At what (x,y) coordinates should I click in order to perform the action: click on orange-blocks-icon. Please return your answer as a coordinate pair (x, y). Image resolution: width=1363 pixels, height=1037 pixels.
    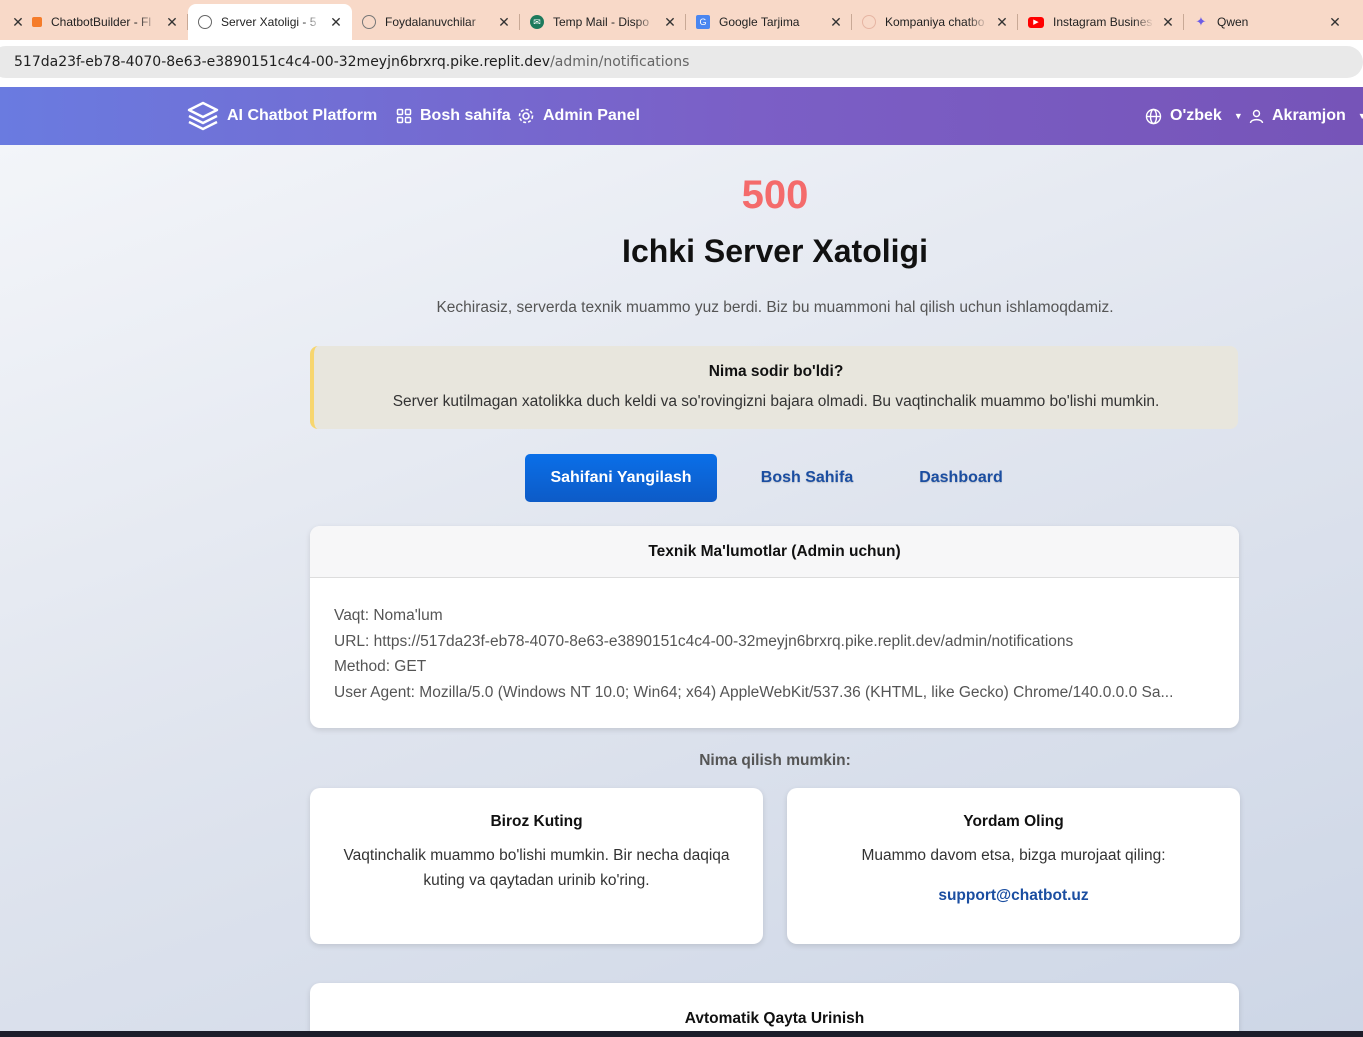
    Looking at the image, I should click on (37, 22).